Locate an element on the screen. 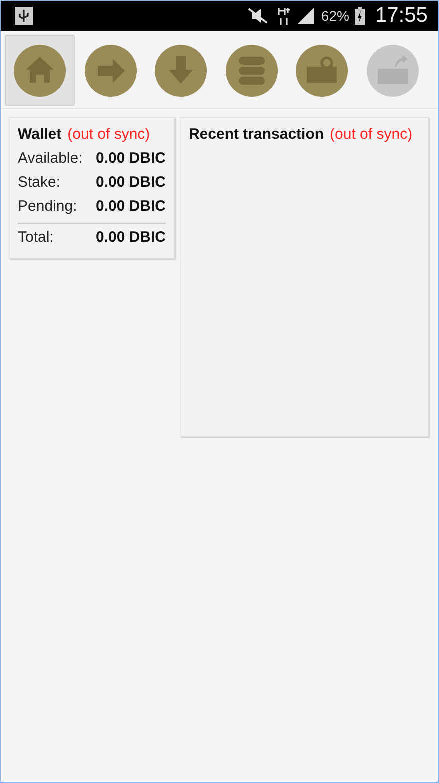  signal-icon is located at coordinates (306, 16).